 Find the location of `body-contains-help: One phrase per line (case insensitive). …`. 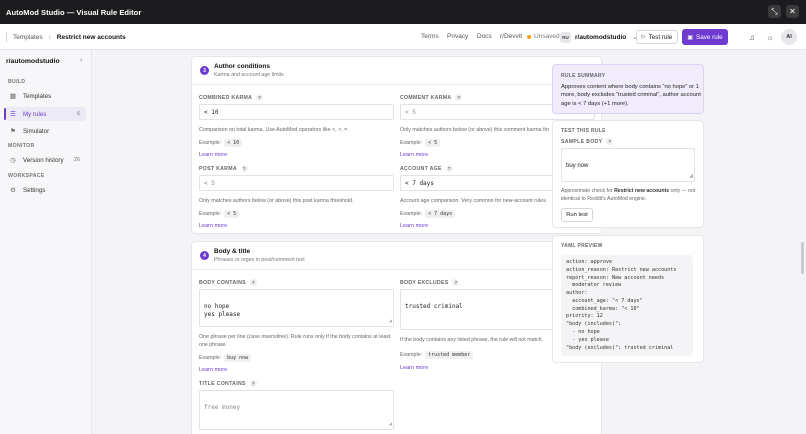

body-contains-help: One phrase per line (case insensitive). … is located at coordinates (295, 341).